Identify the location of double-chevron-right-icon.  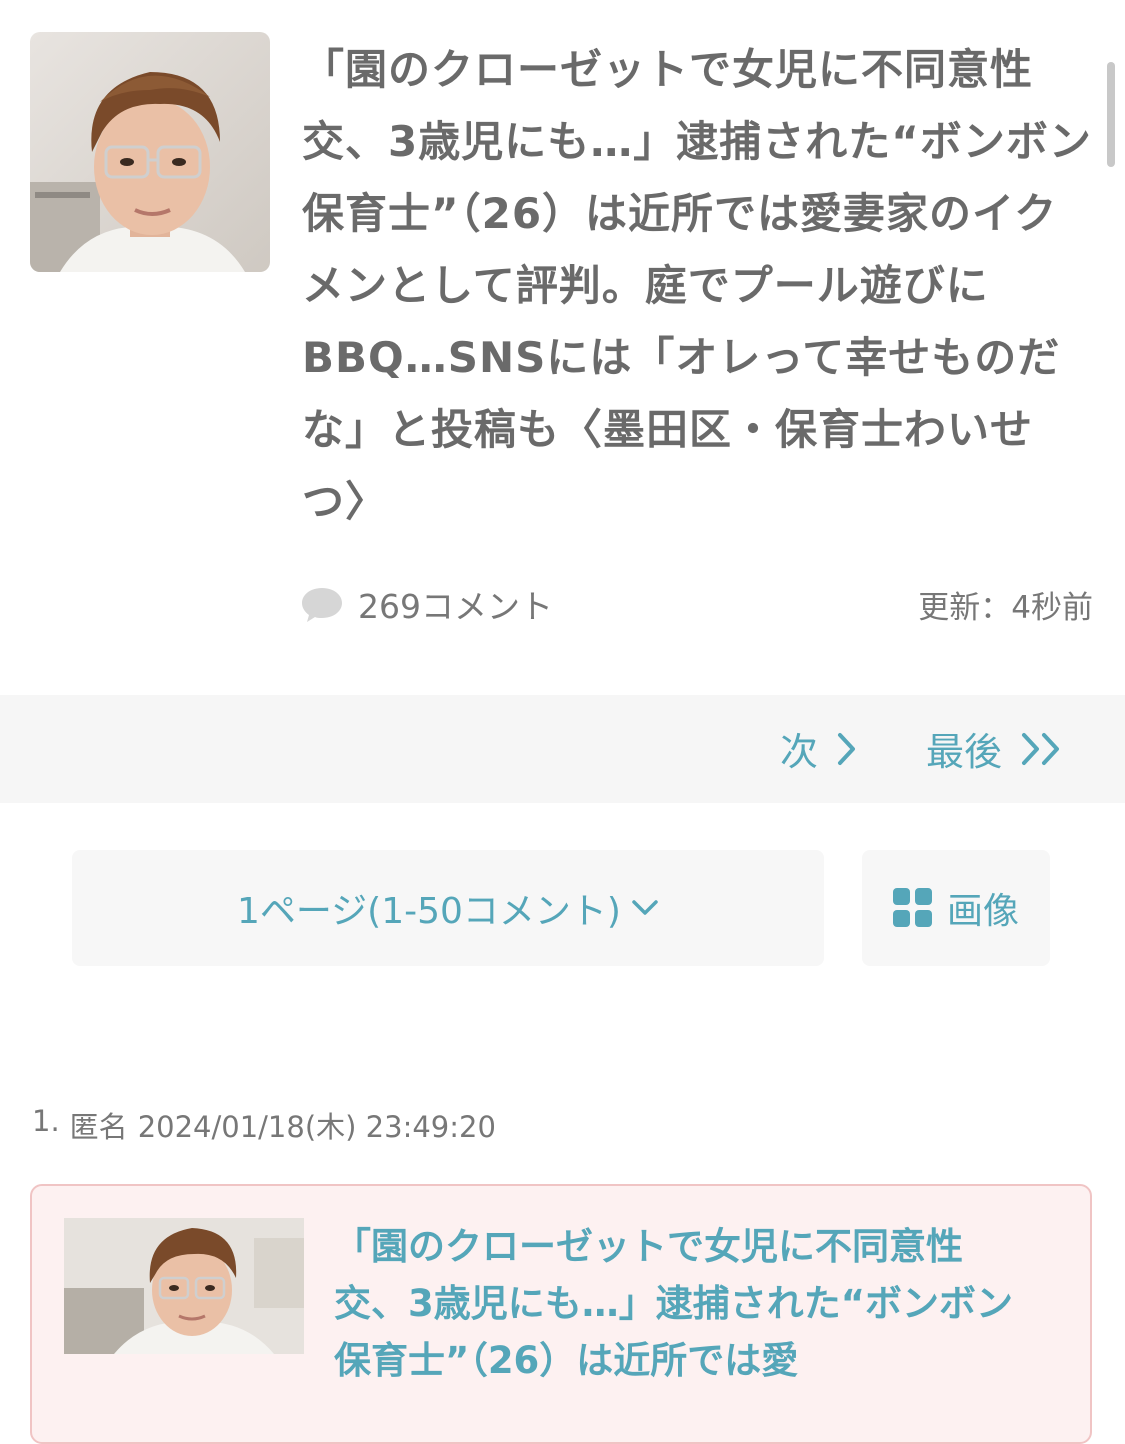
(1041, 748).